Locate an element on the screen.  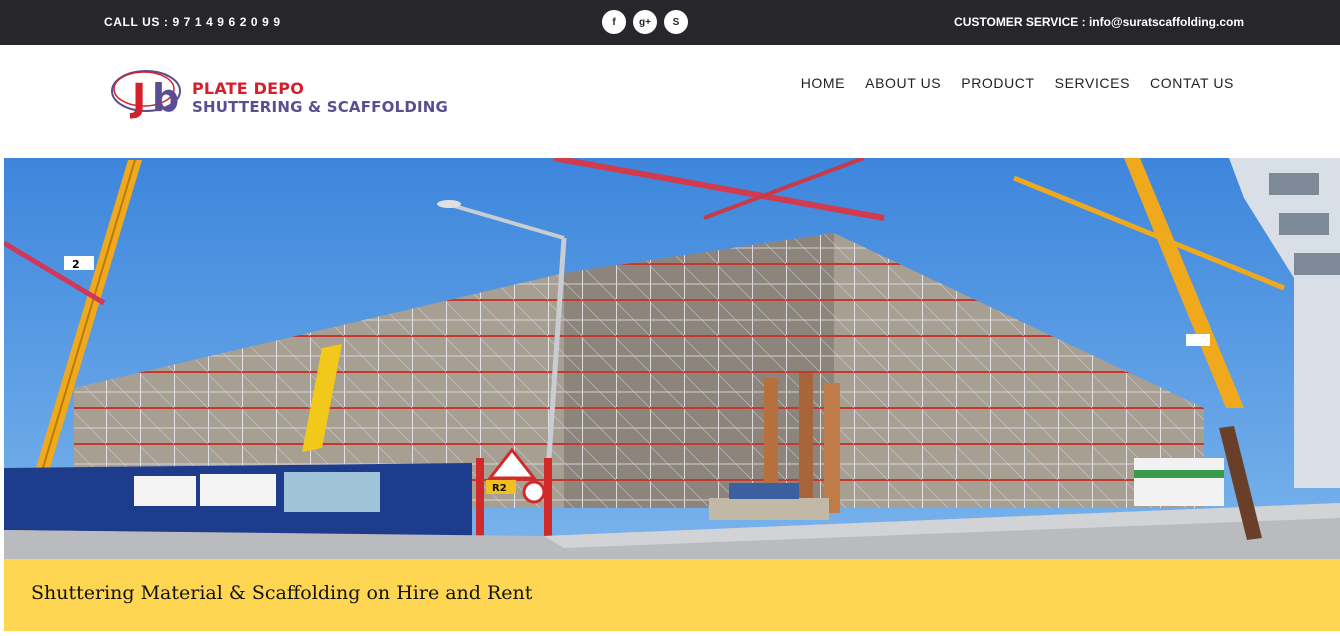
logo-mark-icon: J b is located at coordinates (146, 95).